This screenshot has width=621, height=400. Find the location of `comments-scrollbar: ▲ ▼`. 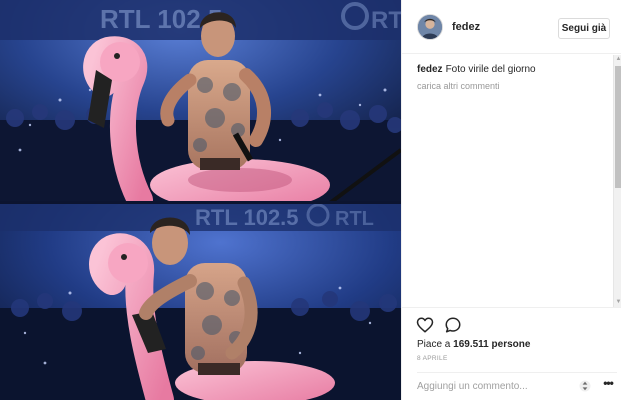

comments-scrollbar: ▲ ▼ is located at coordinates (617, 181).